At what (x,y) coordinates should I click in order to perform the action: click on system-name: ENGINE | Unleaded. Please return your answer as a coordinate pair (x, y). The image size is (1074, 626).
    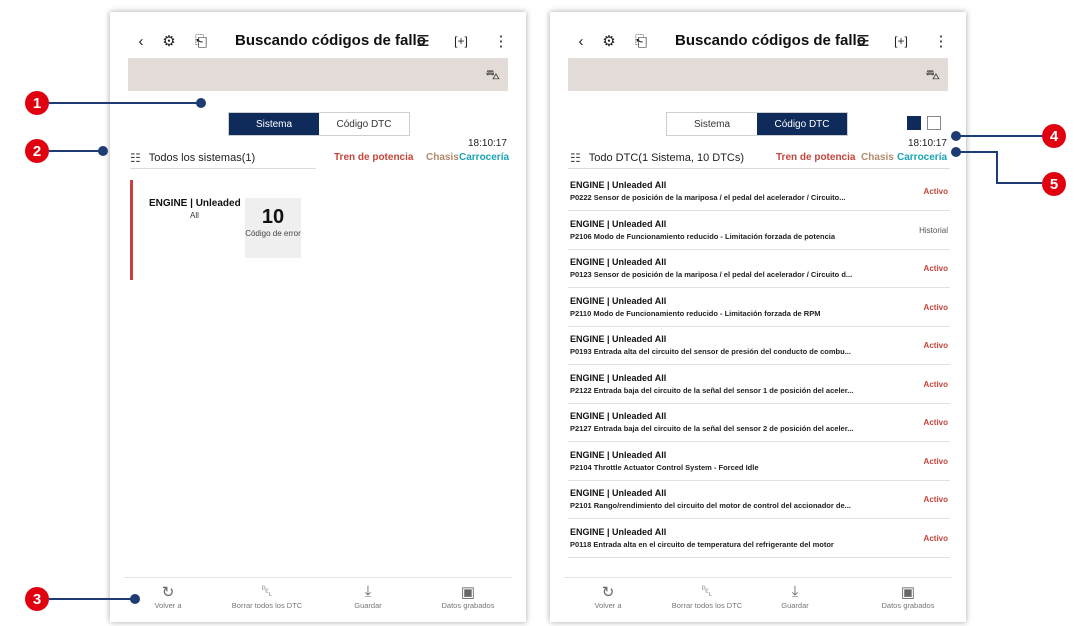
    Looking at the image, I should click on (195, 203).